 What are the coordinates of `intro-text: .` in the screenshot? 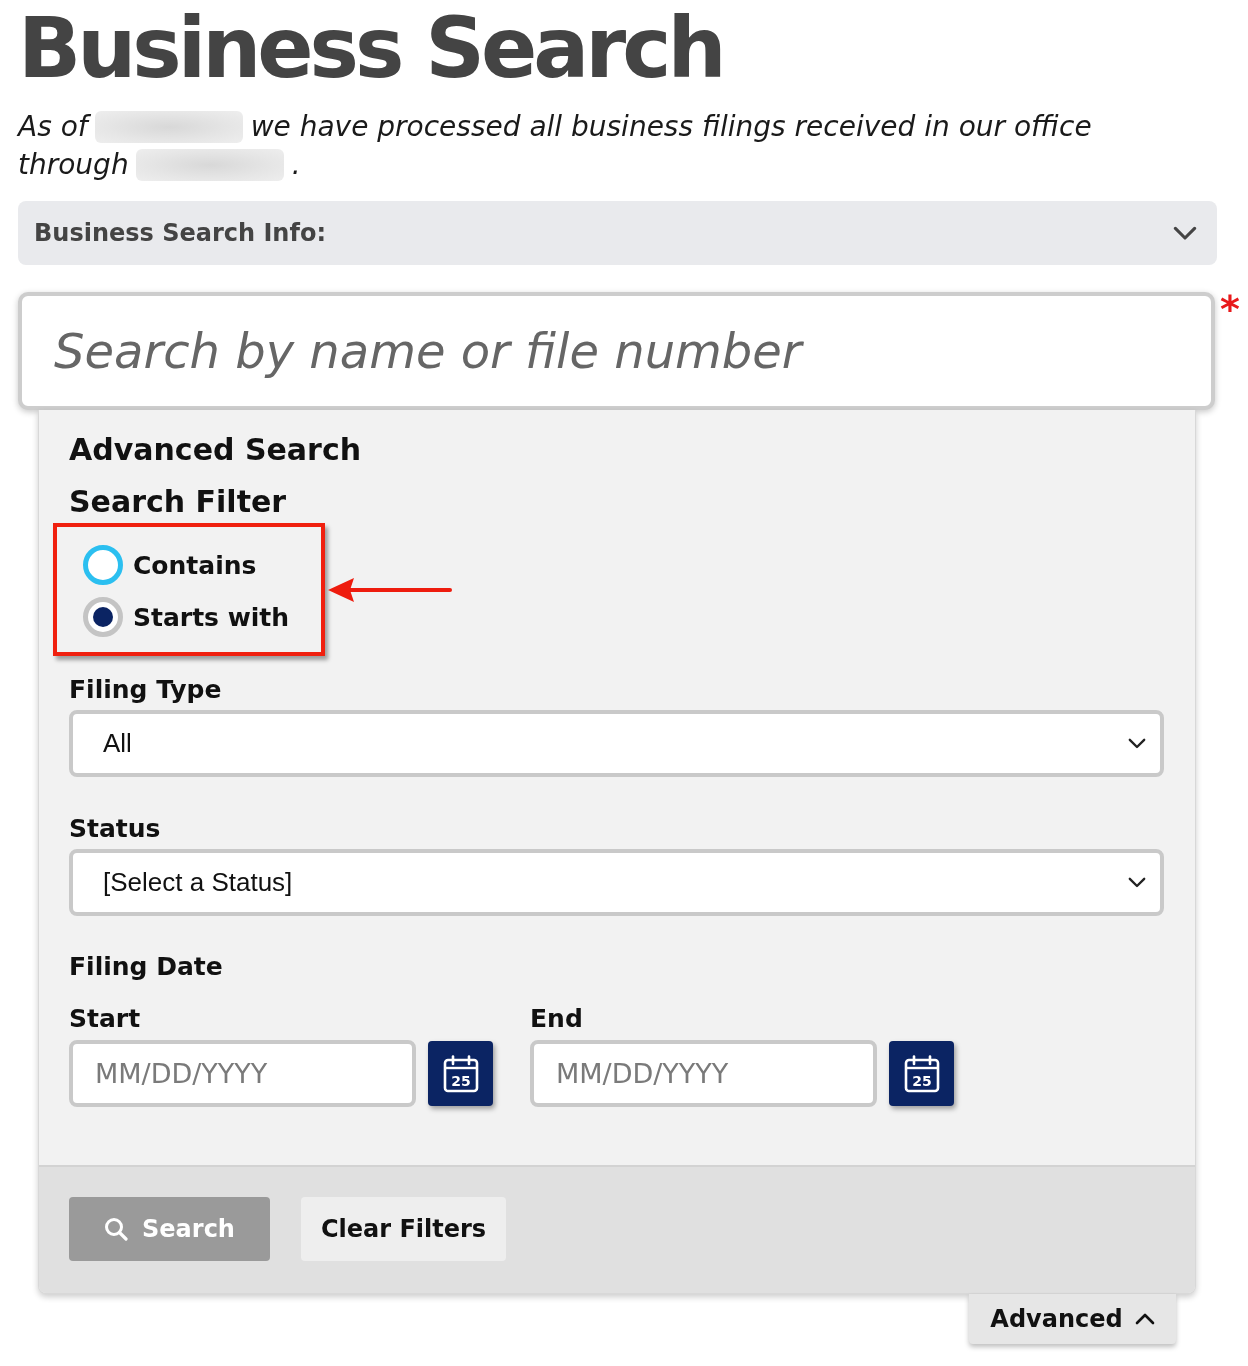 It's located at (296, 165).